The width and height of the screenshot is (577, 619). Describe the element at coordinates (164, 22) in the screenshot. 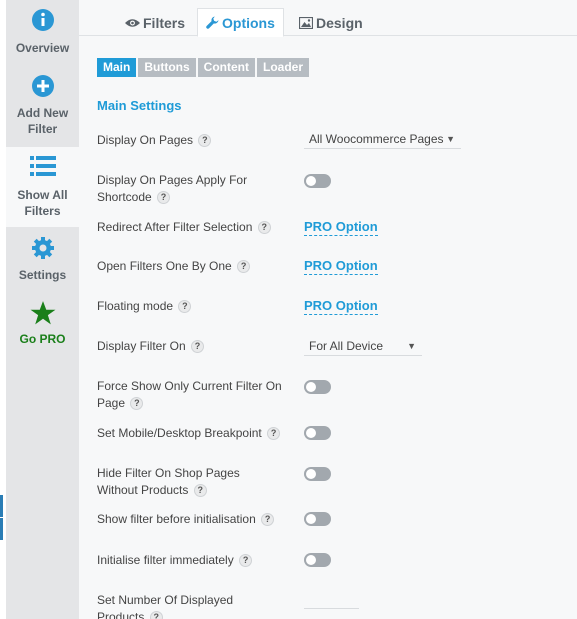

I see `tab-label: Filters` at that location.